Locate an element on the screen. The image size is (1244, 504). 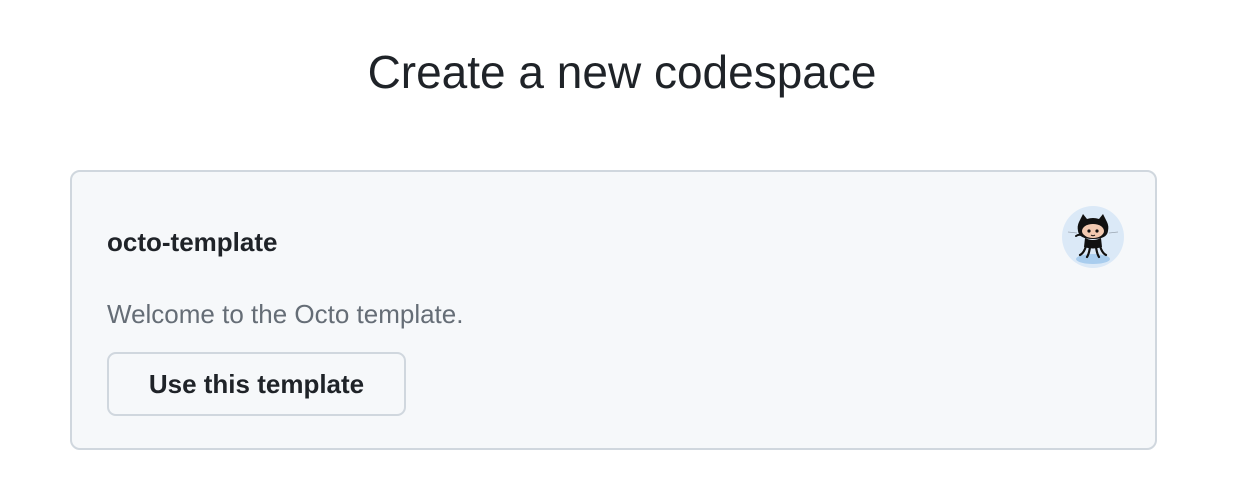
template-name: octo-template is located at coordinates (192, 242).